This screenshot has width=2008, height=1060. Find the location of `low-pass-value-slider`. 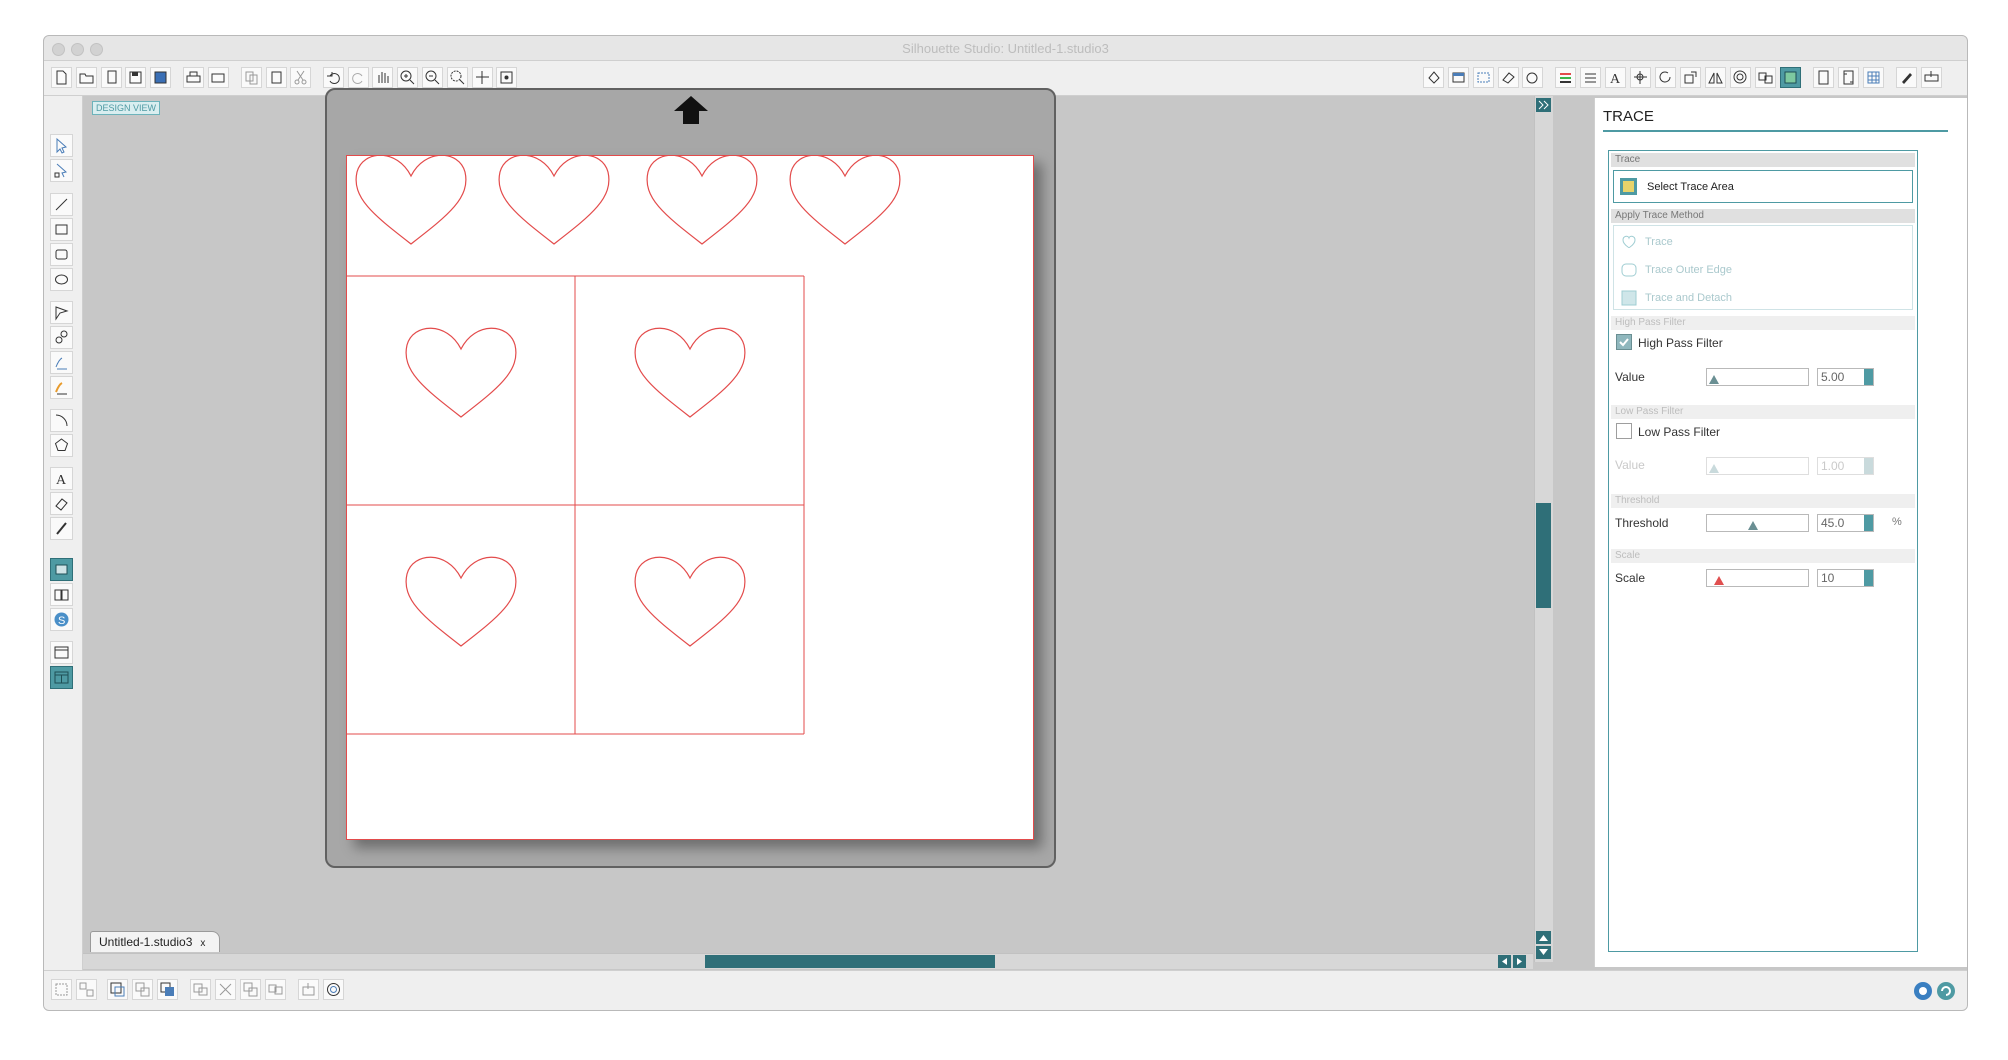

low-pass-value-slider is located at coordinates (1757, 466).